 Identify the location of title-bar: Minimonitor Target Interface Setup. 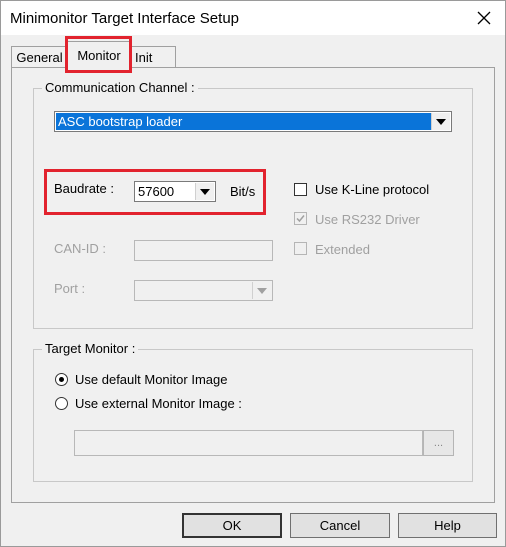
(253, 18).